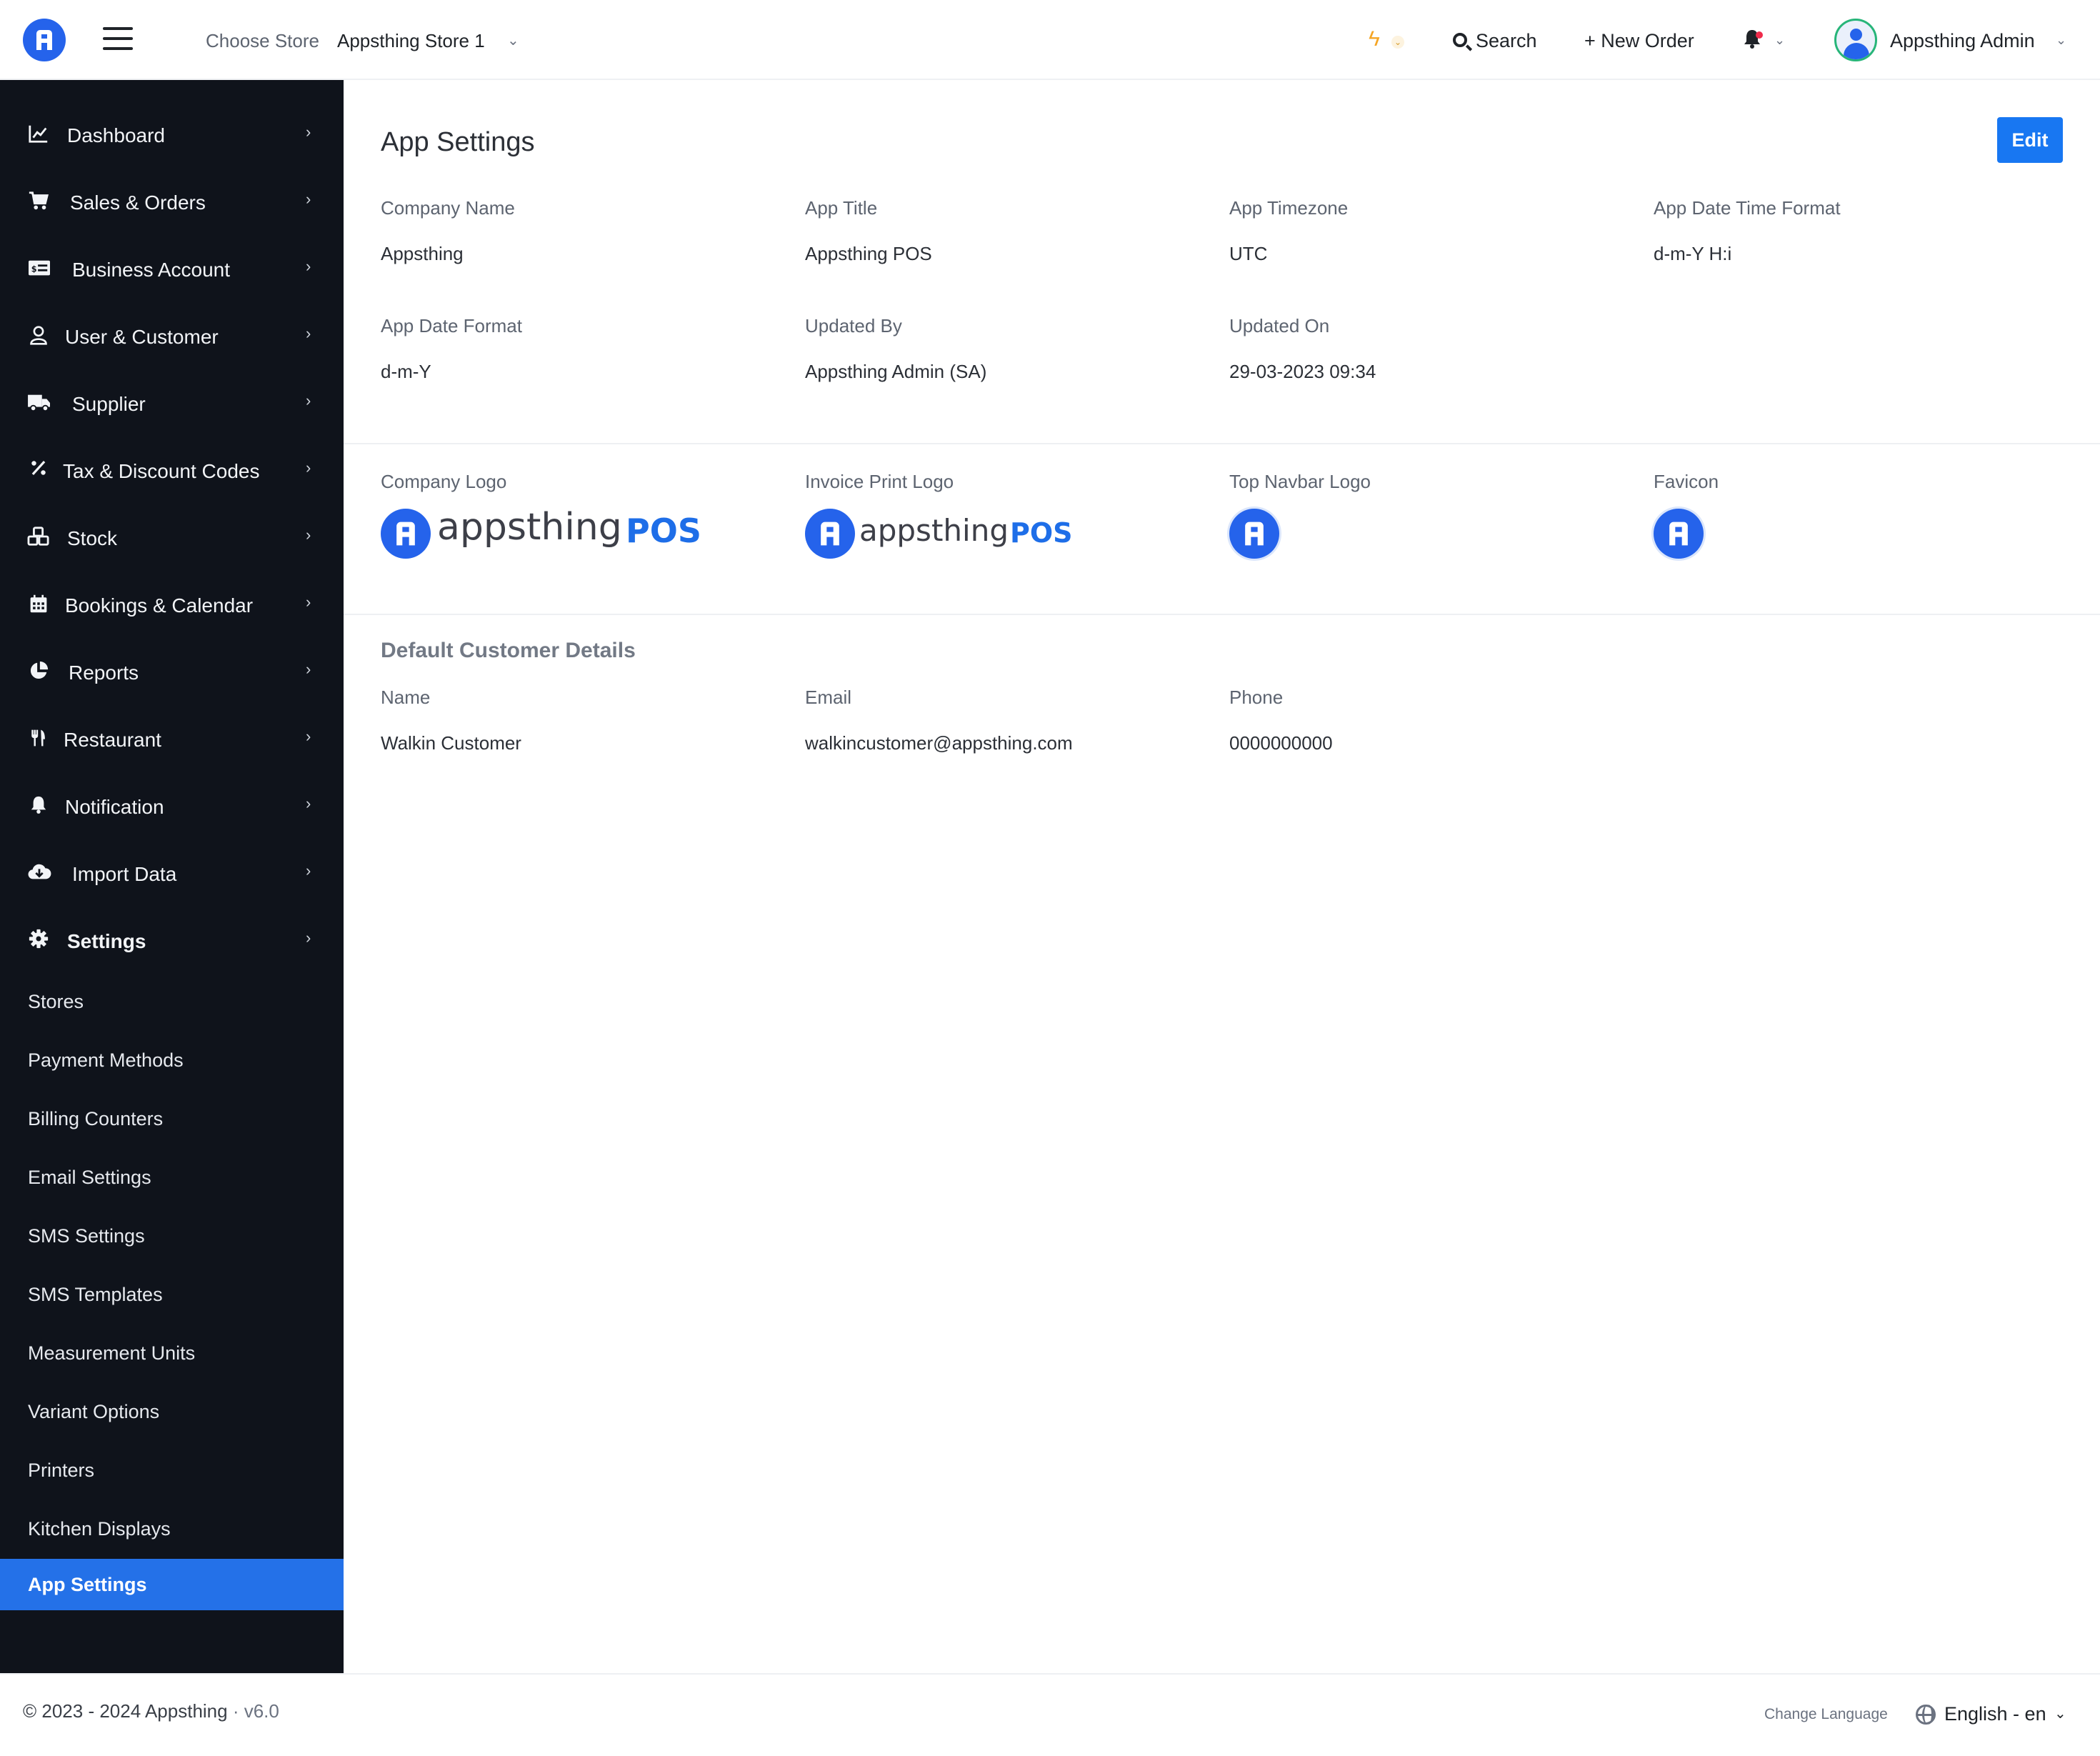  I want to click on sidebar-item-import-data: Import Data ›, so click(172, 873).